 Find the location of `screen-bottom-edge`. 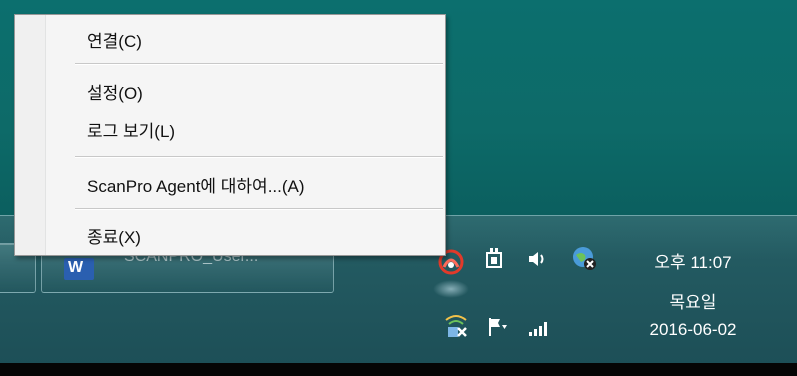

screen-bottom-edge is located at coordinates (398, 369).